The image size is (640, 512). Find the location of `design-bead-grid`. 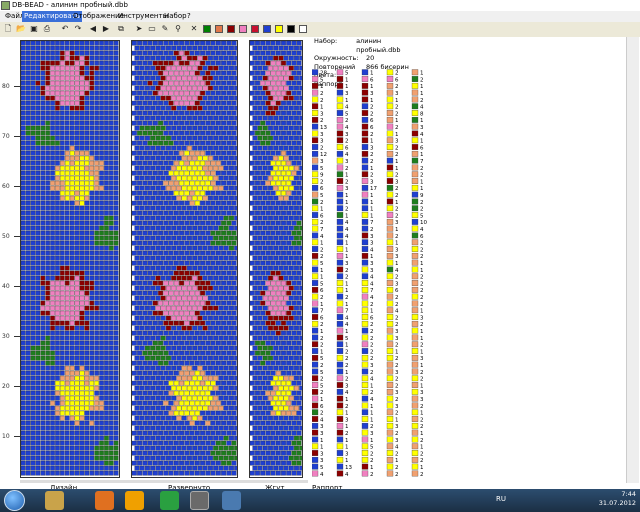

design-bead-grid is located at coordinates (70, 259).